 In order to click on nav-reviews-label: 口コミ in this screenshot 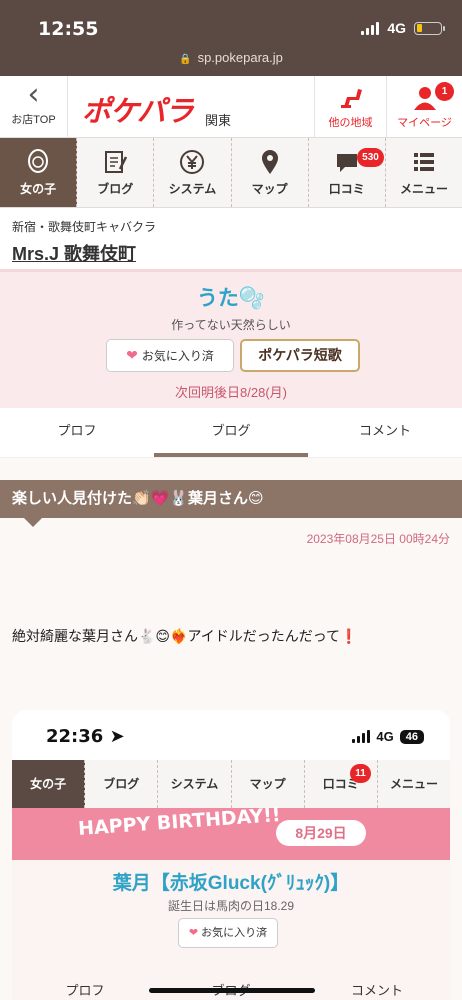, I will do `click(346, 189)`.